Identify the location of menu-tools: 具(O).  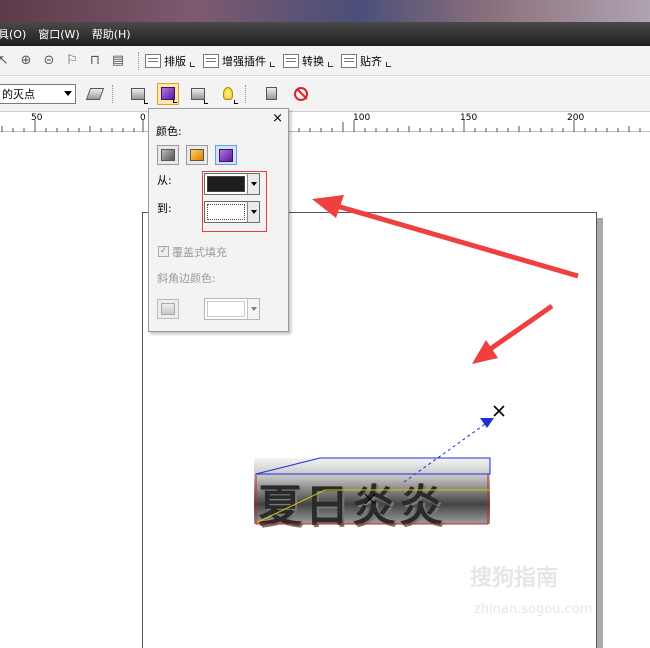
(17, 34).